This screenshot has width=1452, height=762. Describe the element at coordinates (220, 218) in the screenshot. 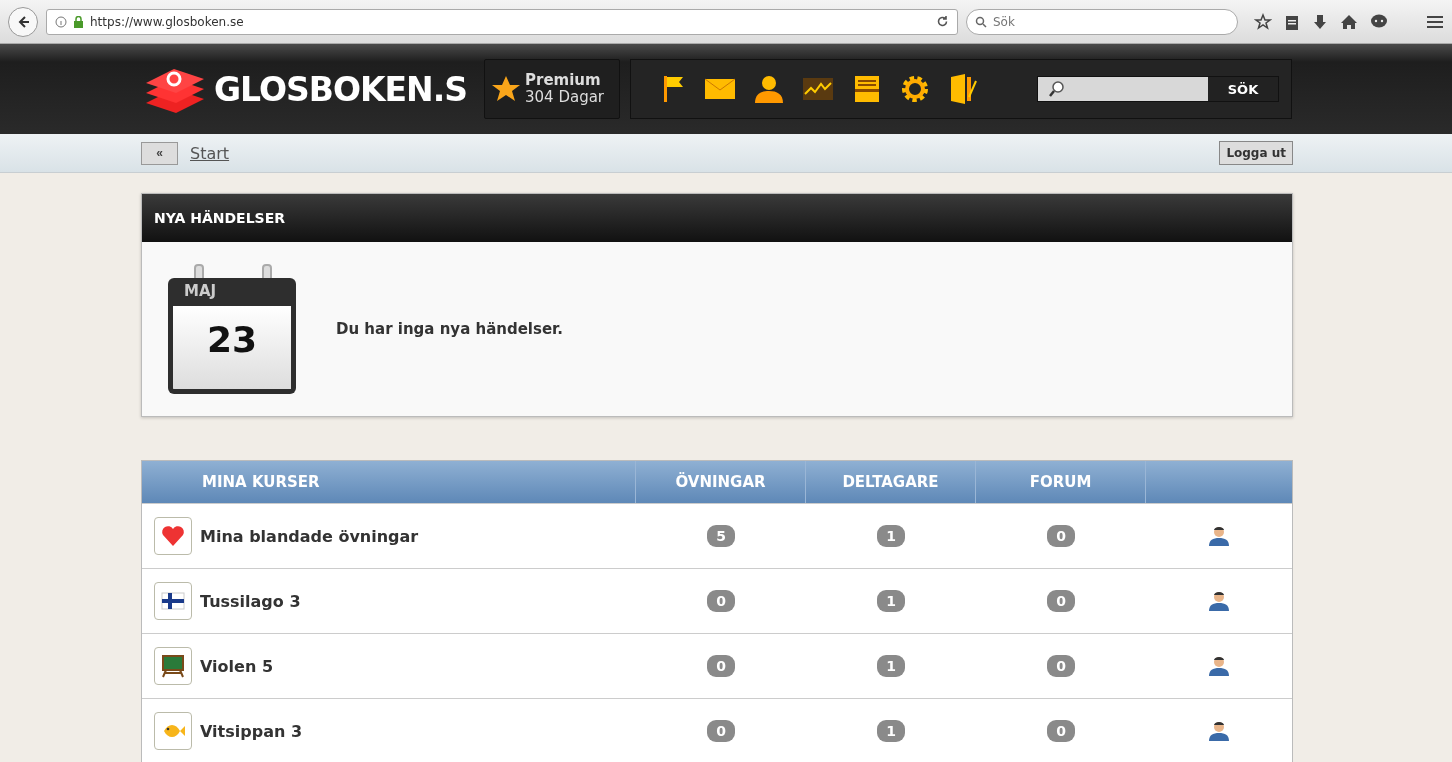

I see `panel-title: NYA HÄNDELSER` at that location.